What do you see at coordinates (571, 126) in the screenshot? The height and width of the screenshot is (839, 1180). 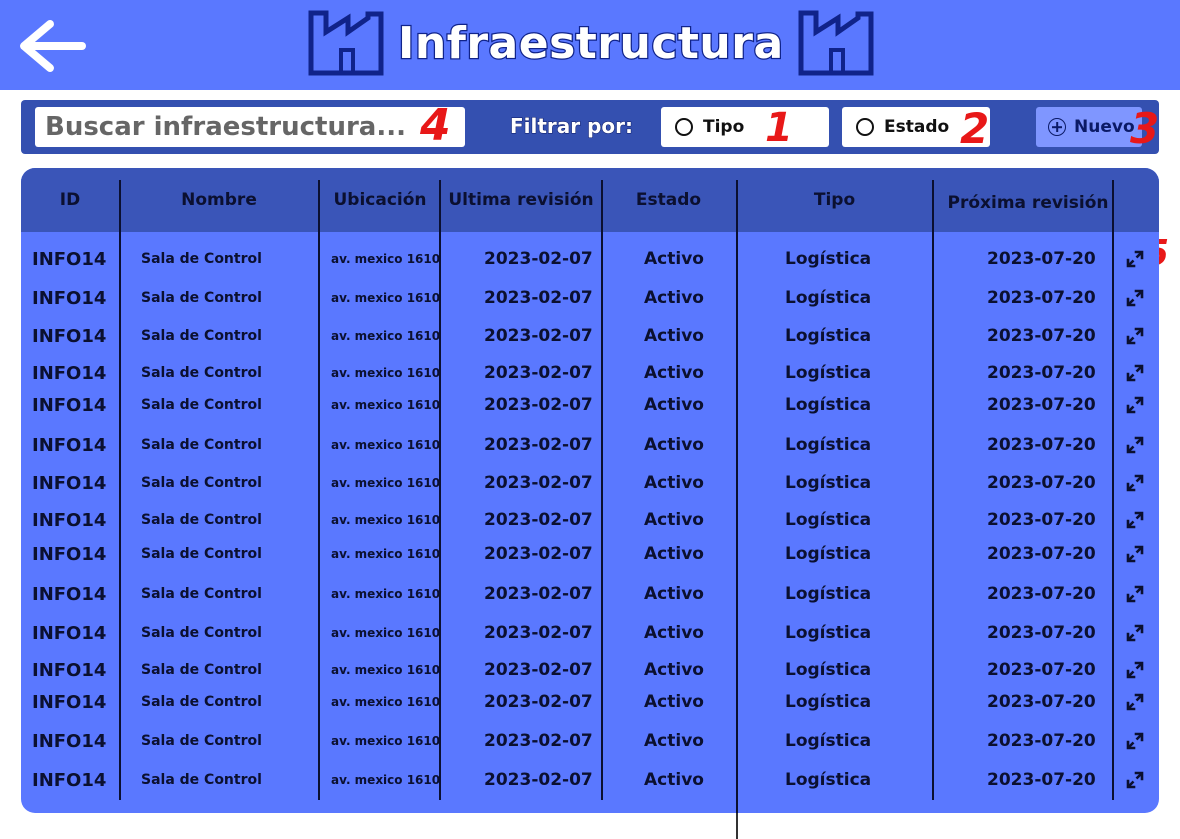 I see `filter-label: Filtrar por:` at bounding box center [571, 126].